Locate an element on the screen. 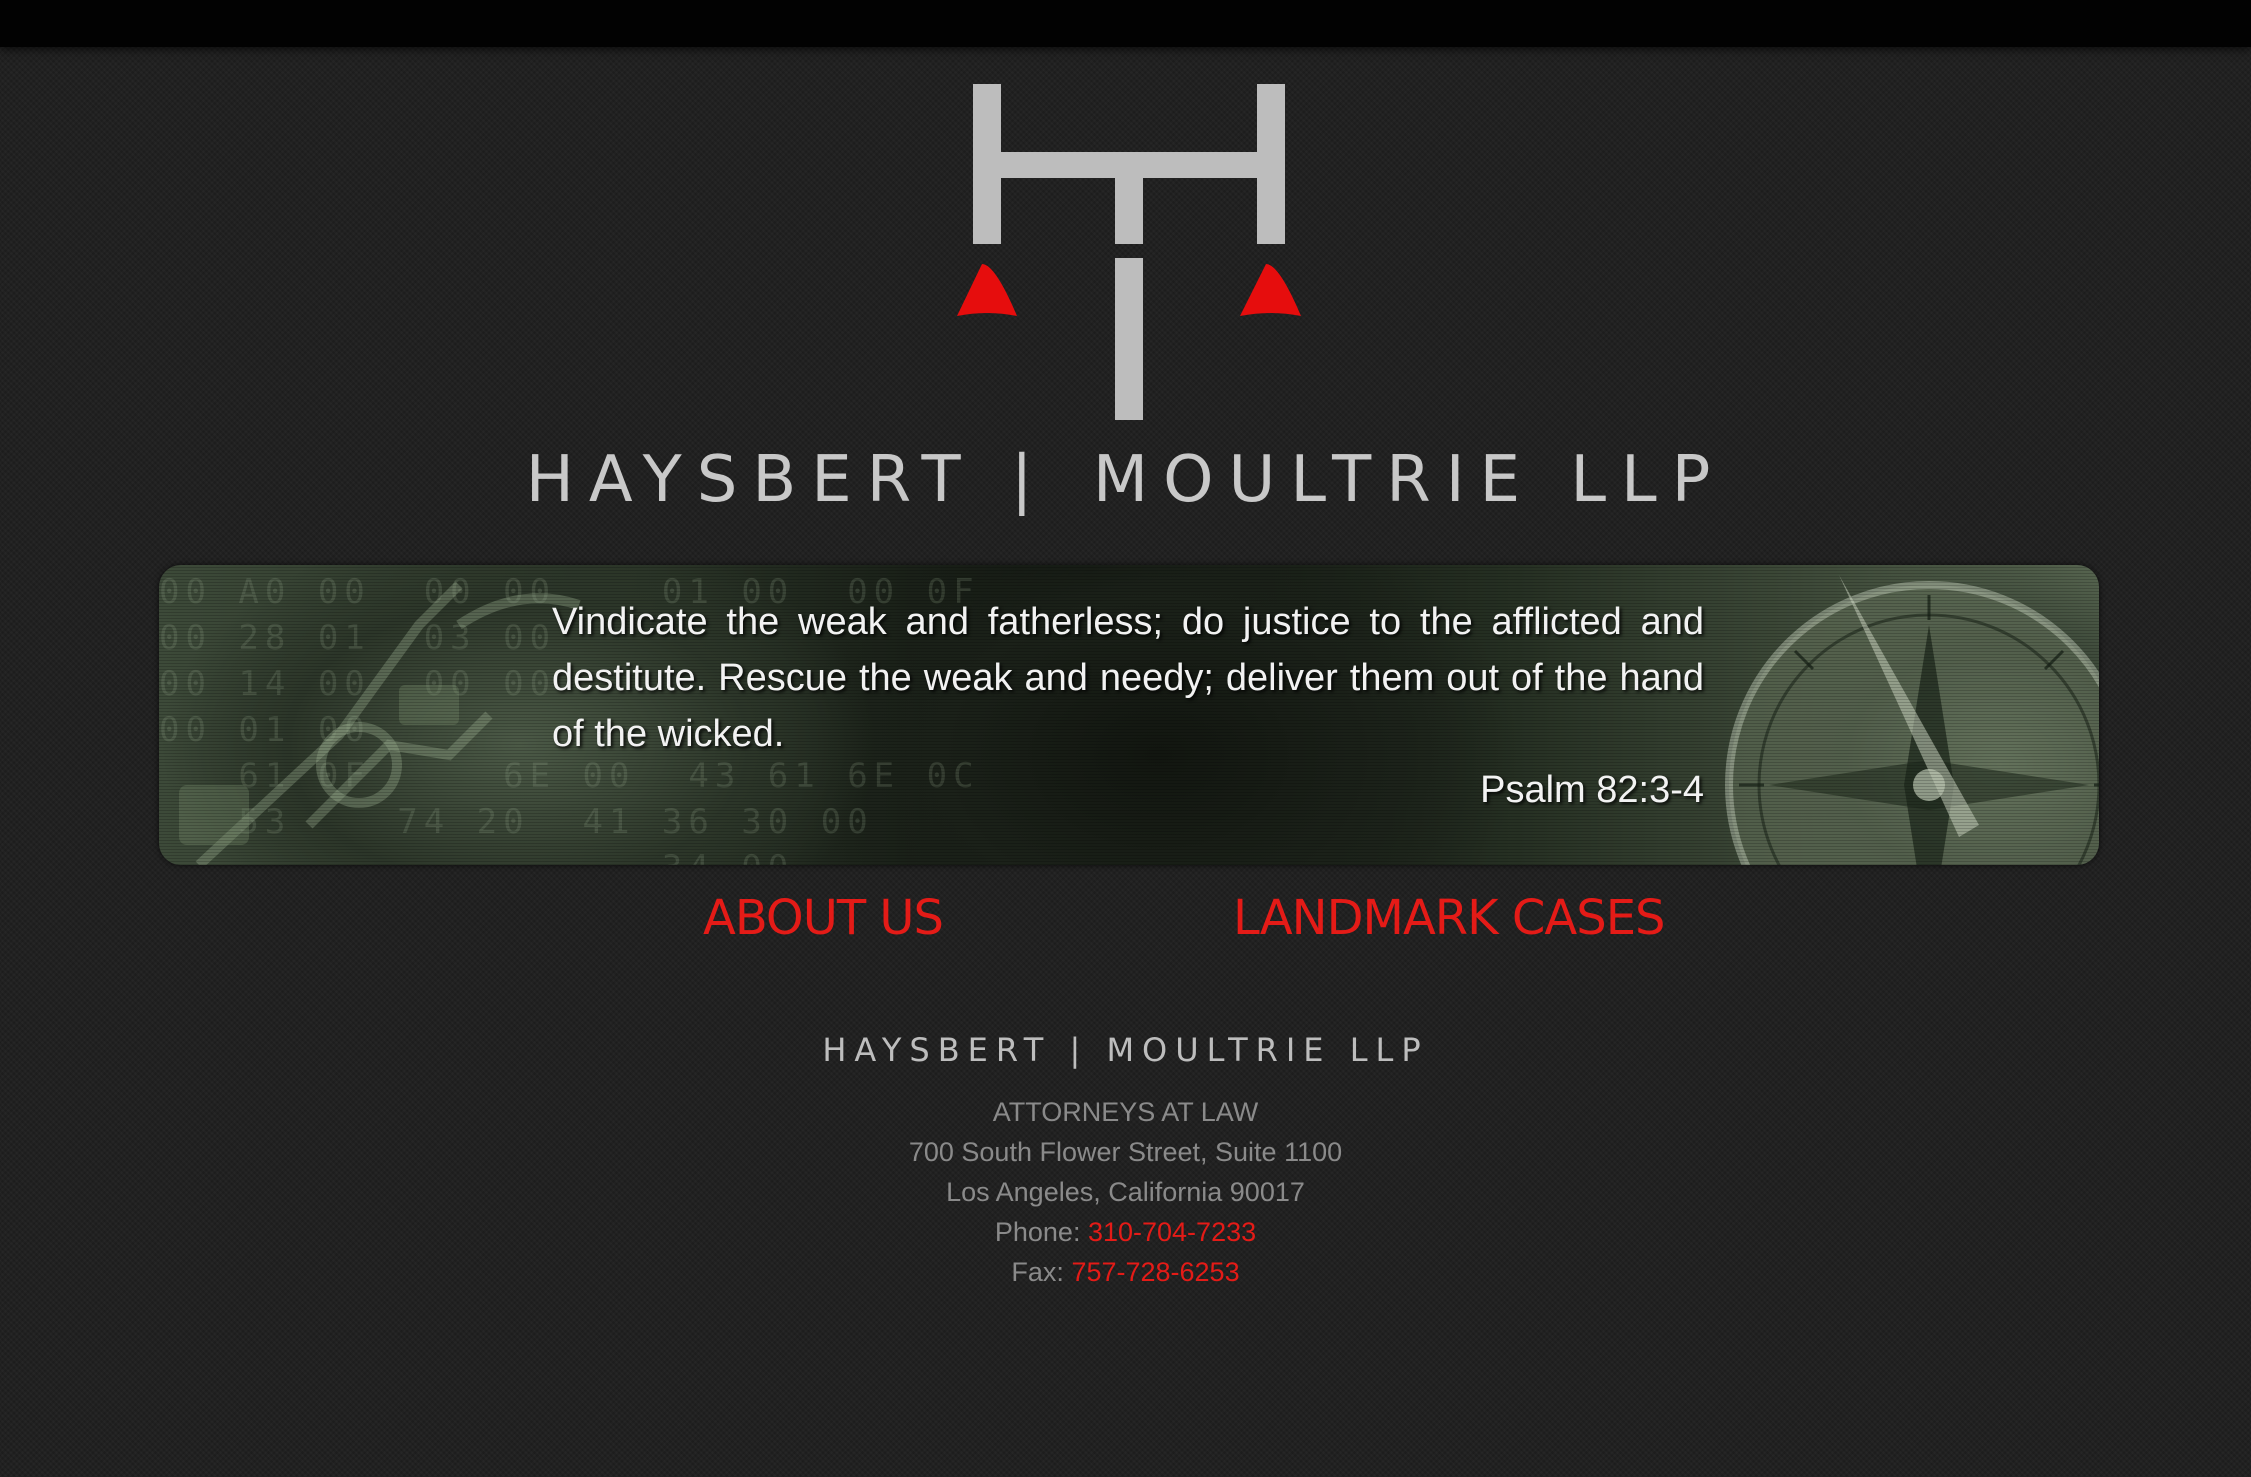 The image size is (2251, 1477). nav-landmark-cases-link: LANDMARK CASES is located at coordinates (1449, 918).